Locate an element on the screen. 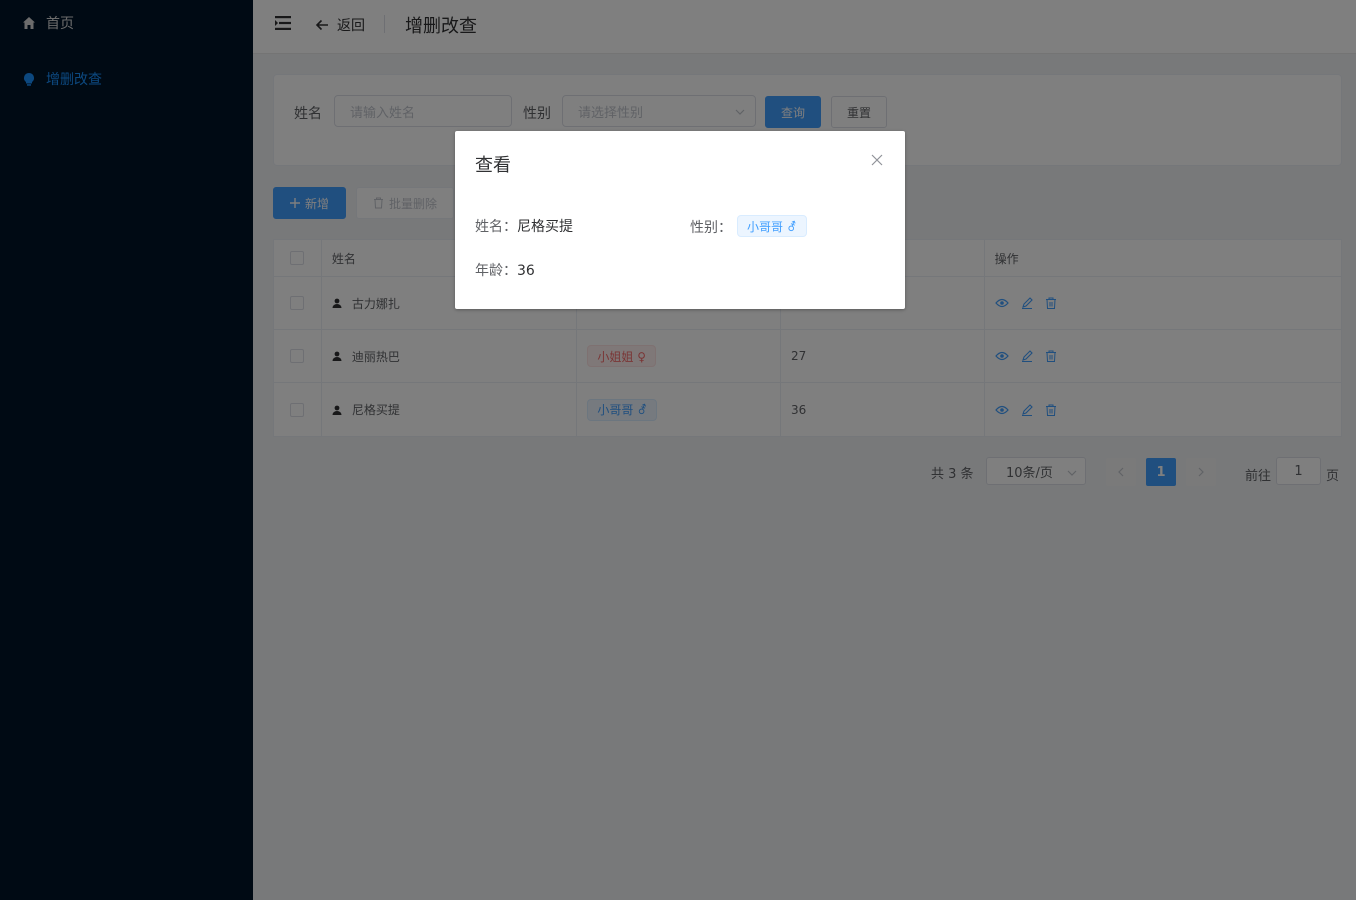 This screenshot has height=900, width=1356. dialog-name-field: 姓名：尼格买提 is located at coordinates (524, 226).